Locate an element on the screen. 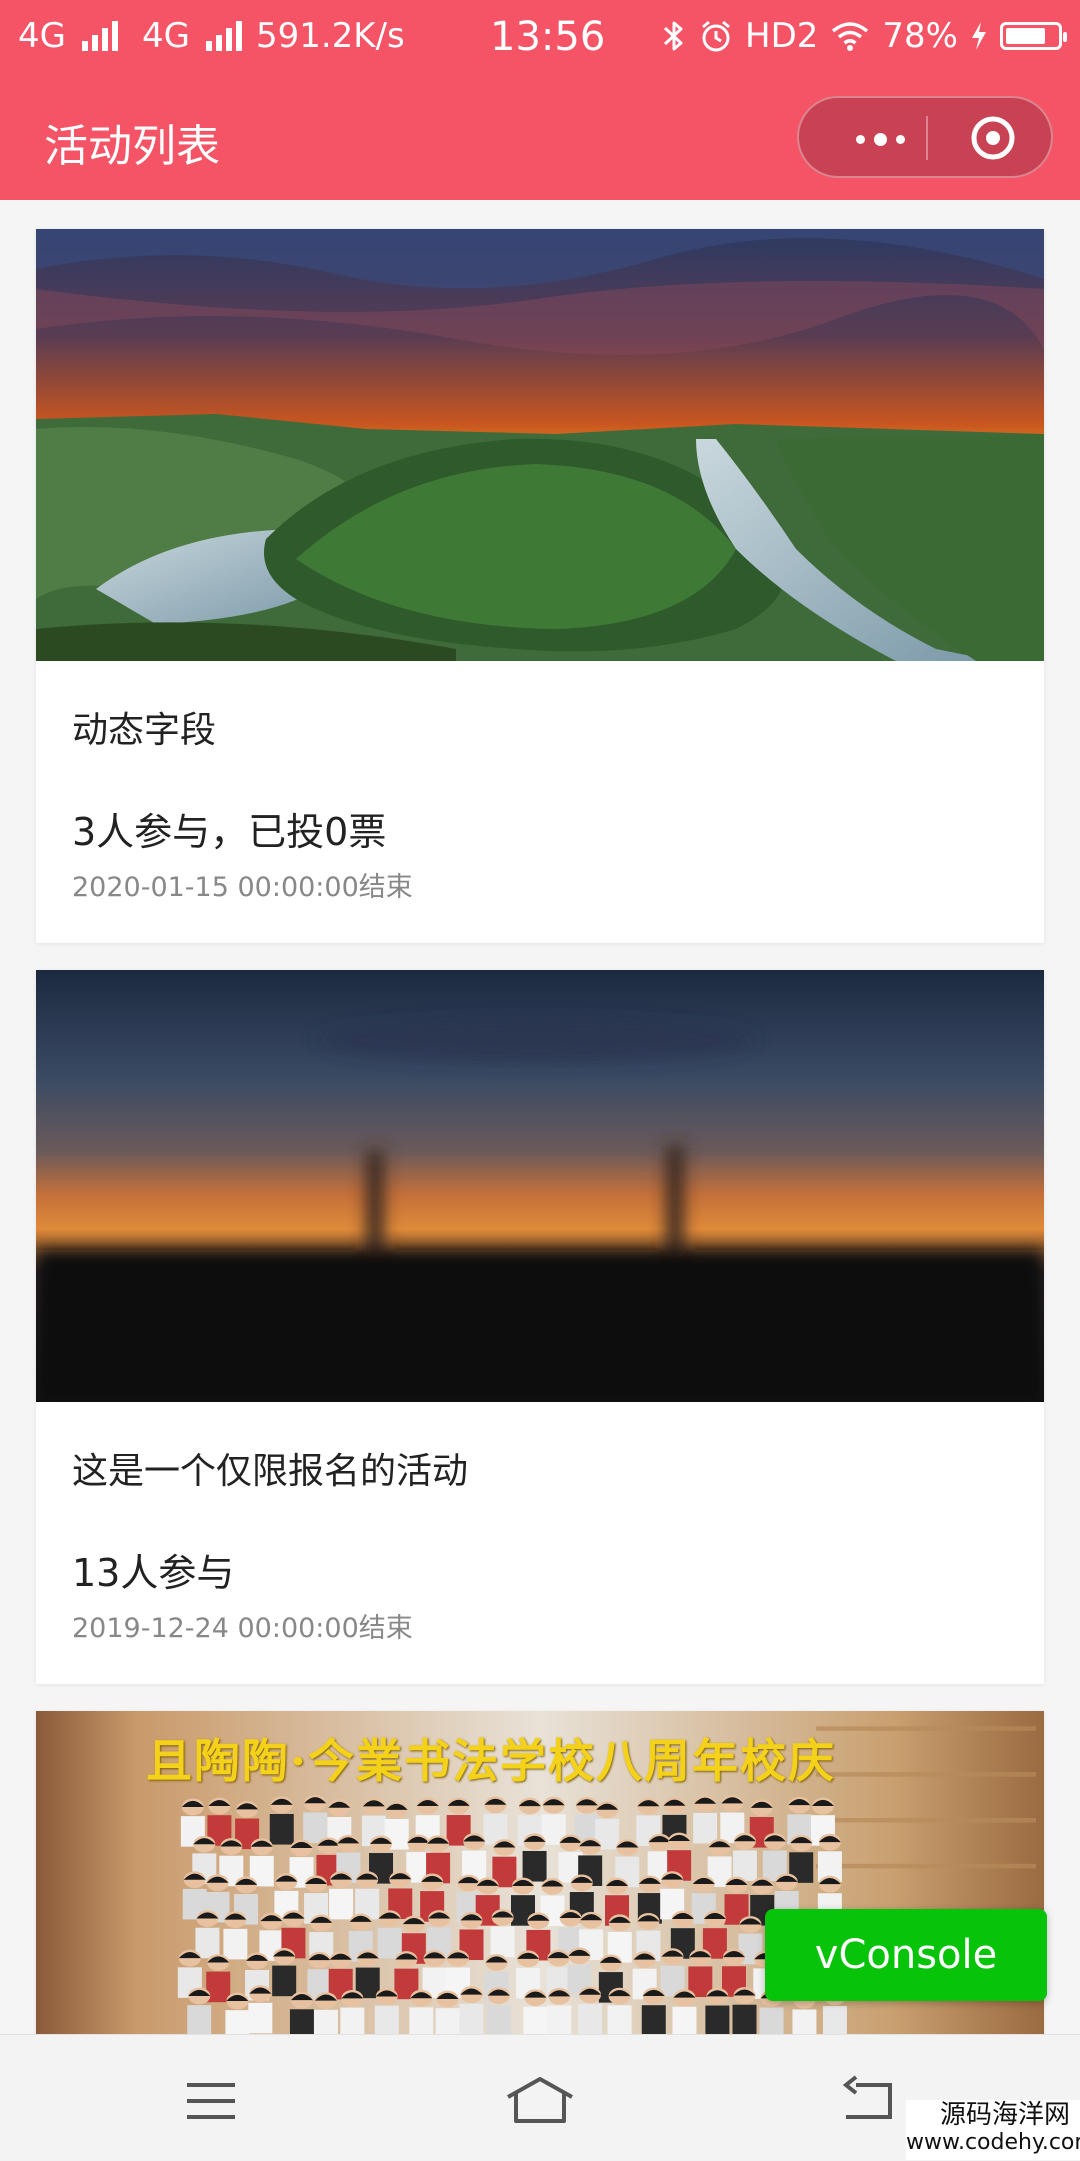 The width and height of the screenshot is (1080, 2161). battery-percent: 78% is located at coordinates (920, 36).